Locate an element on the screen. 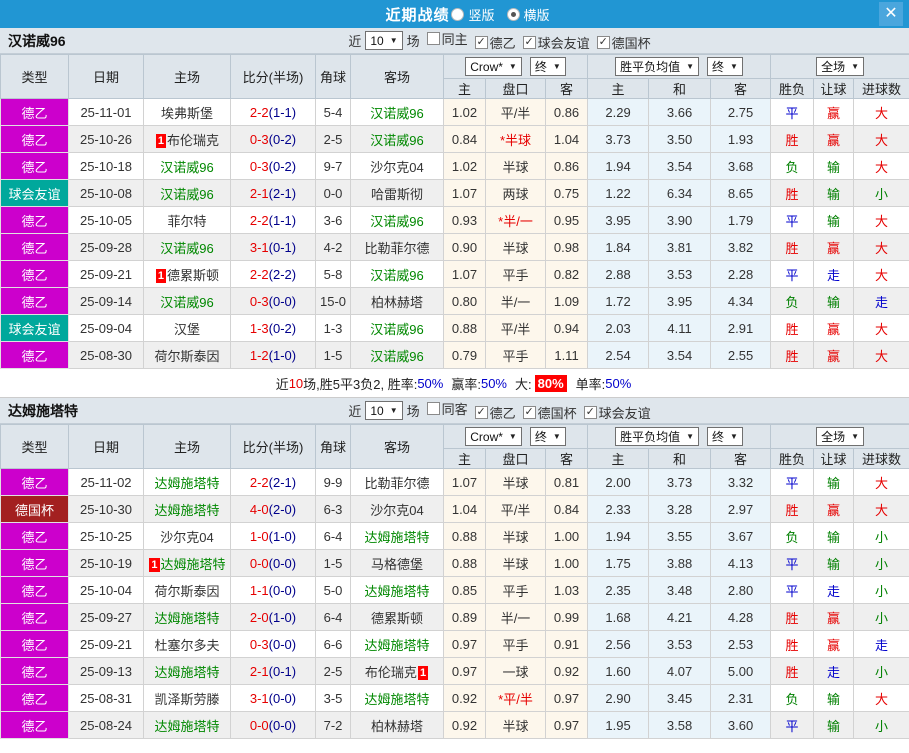 The image size is (909, 753). col-avg-home: 主 is located at coordinates (618, 458).